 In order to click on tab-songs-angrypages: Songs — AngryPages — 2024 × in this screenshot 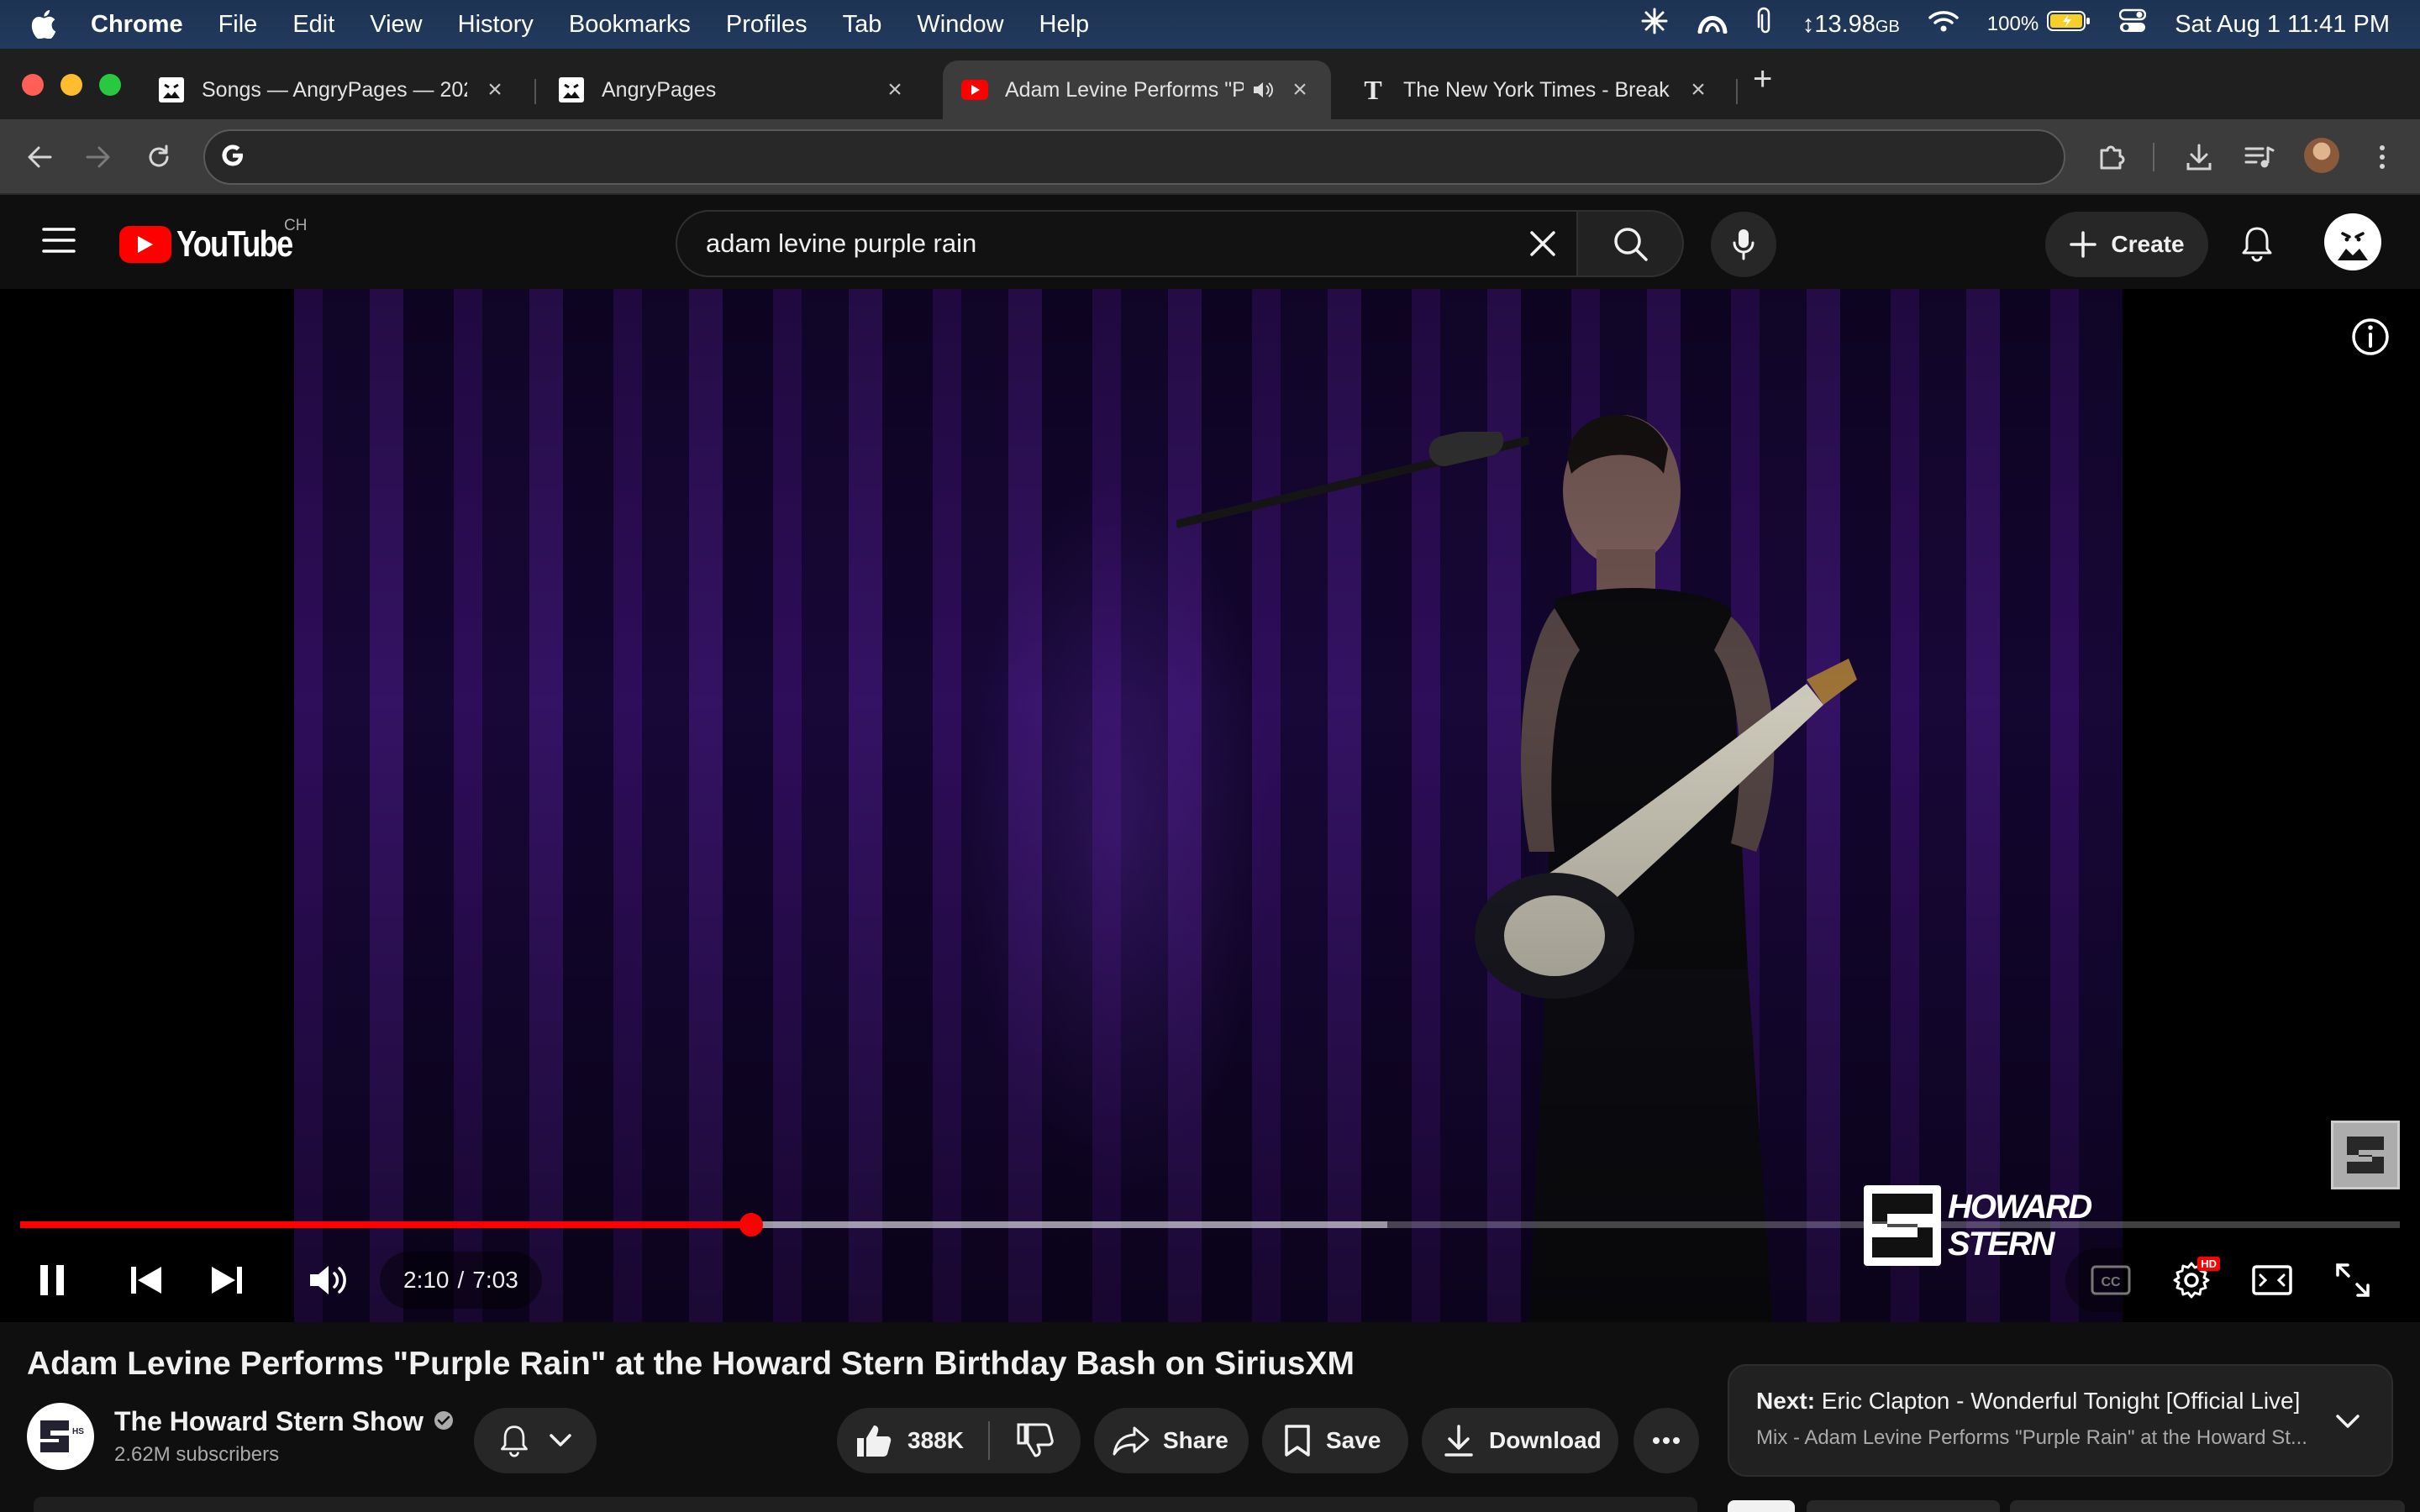, I will do `click(332, 89)`.